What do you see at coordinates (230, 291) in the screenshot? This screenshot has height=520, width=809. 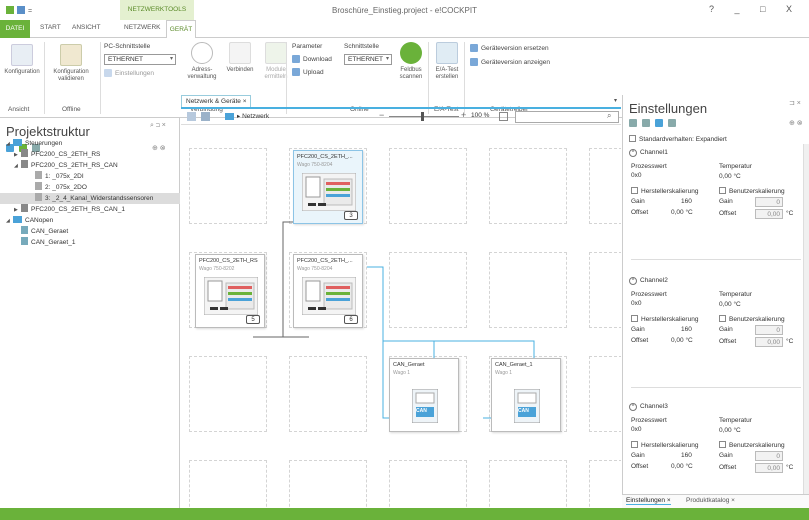 I see `device-node: PFC200_CS_2ETH_RS Wago 750-8202 5` at bounding box center [230, 291].